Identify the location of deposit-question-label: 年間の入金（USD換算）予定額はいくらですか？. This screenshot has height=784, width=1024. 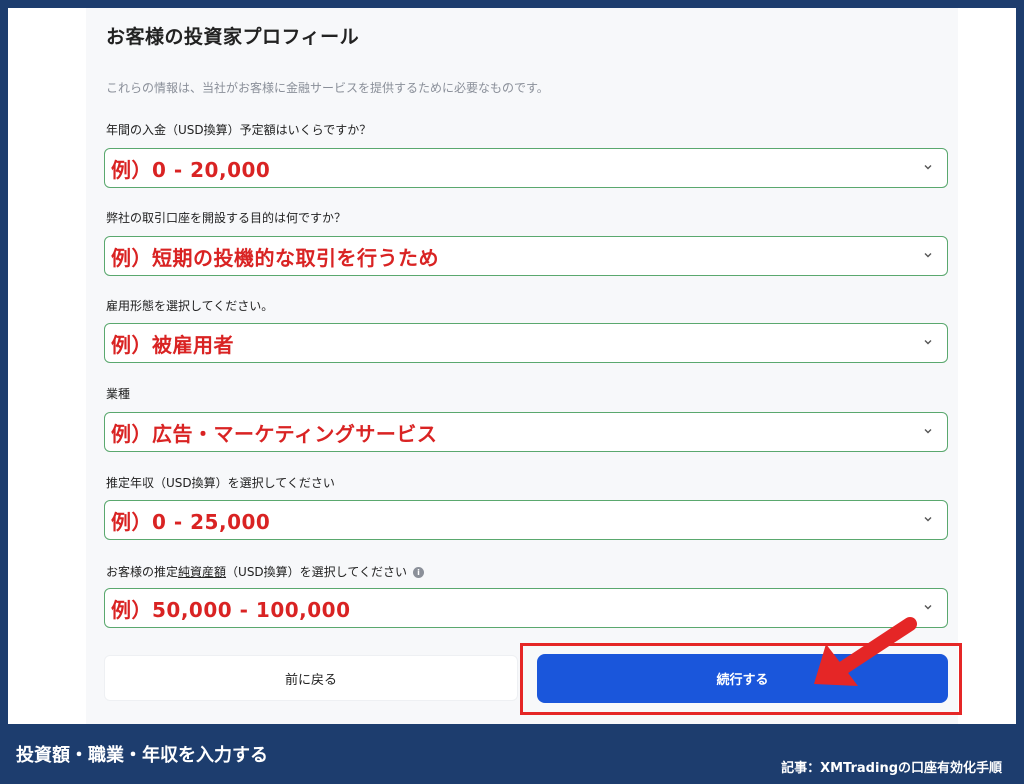
(239, 130).